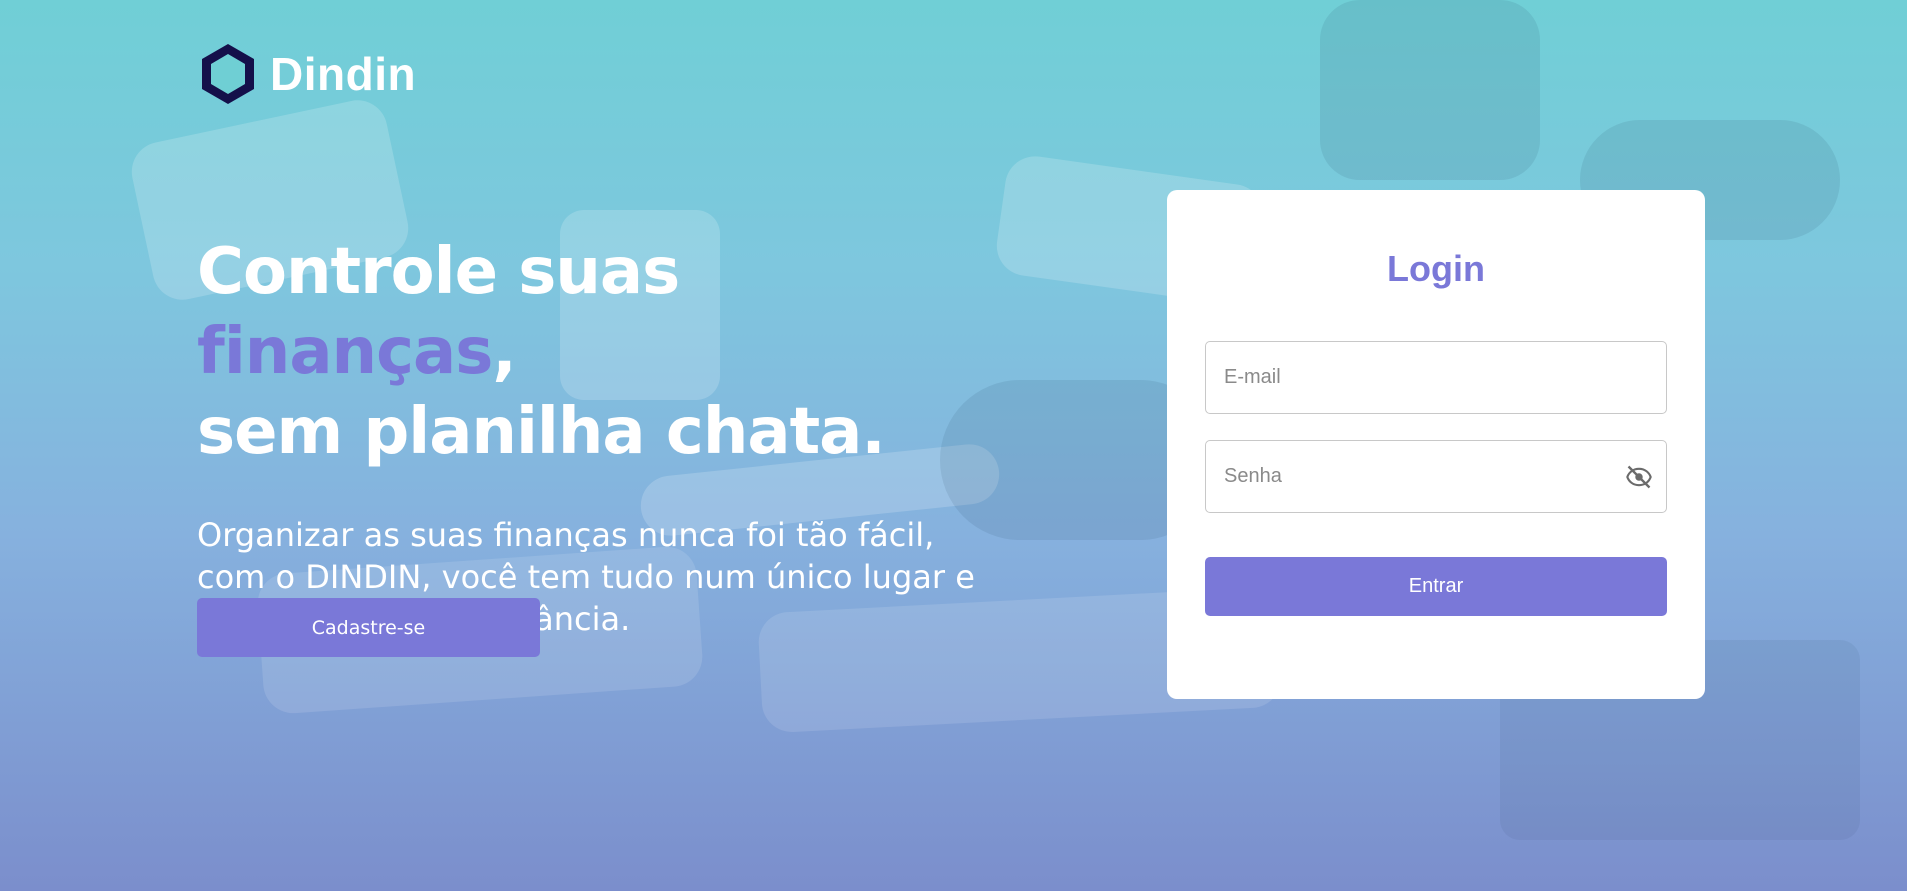  I want to click on hero-title-part2: ,, so click(504, 352).